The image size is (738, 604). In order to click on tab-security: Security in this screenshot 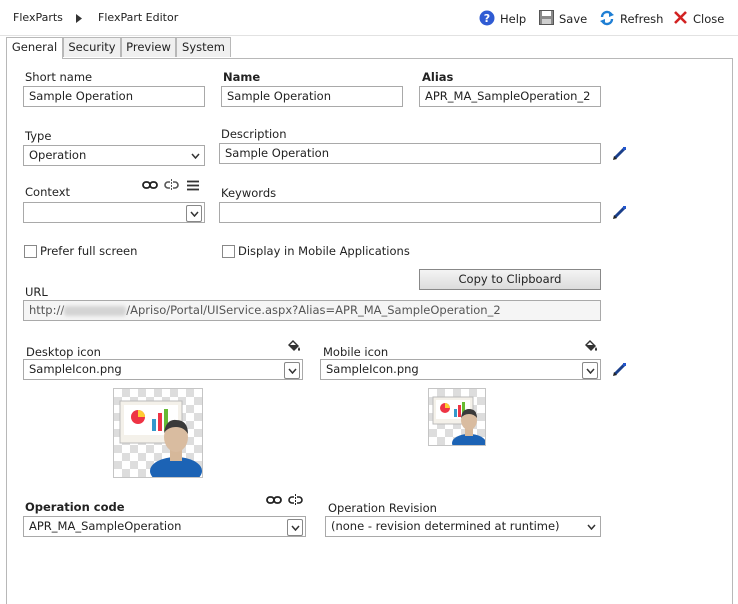, I will do `click(92, 47)`.